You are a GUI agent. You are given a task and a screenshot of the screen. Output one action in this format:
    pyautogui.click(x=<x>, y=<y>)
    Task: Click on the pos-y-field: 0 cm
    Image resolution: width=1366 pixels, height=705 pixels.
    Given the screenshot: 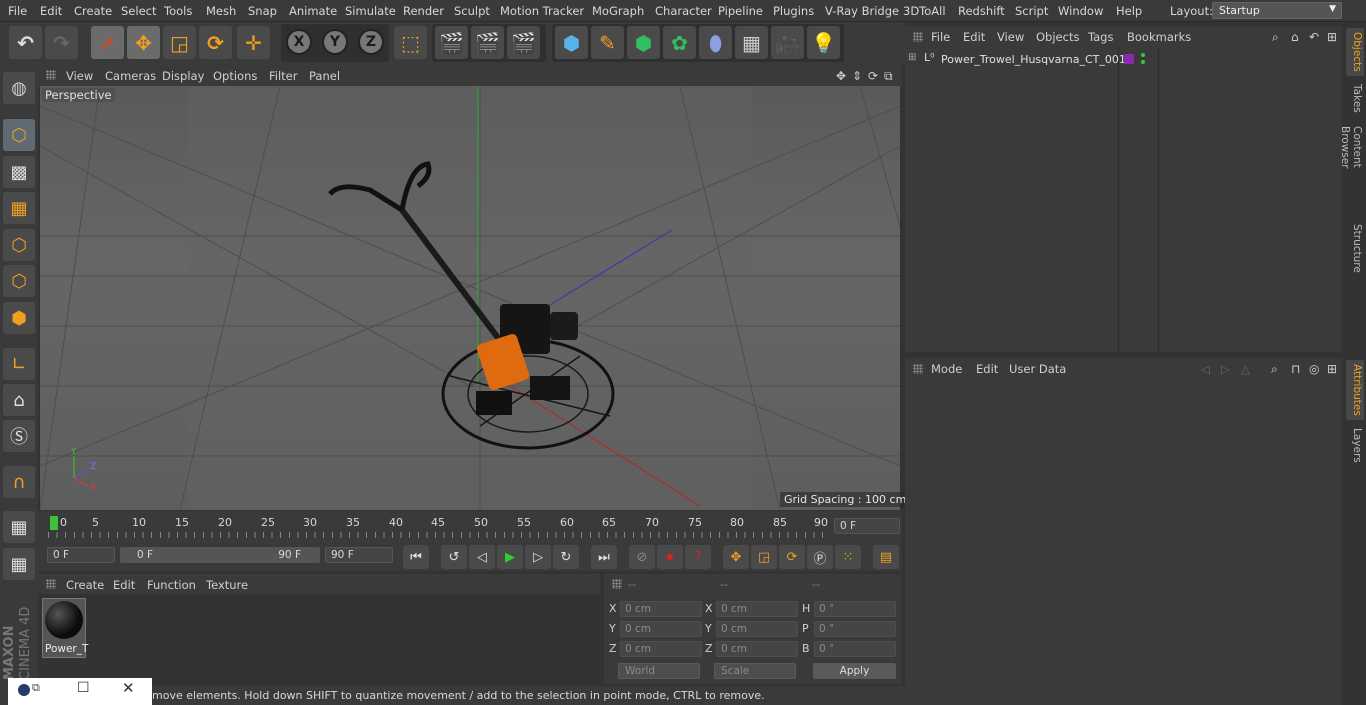 What is the action you would take?
    pyautogui.click(x=661, y=629)
    